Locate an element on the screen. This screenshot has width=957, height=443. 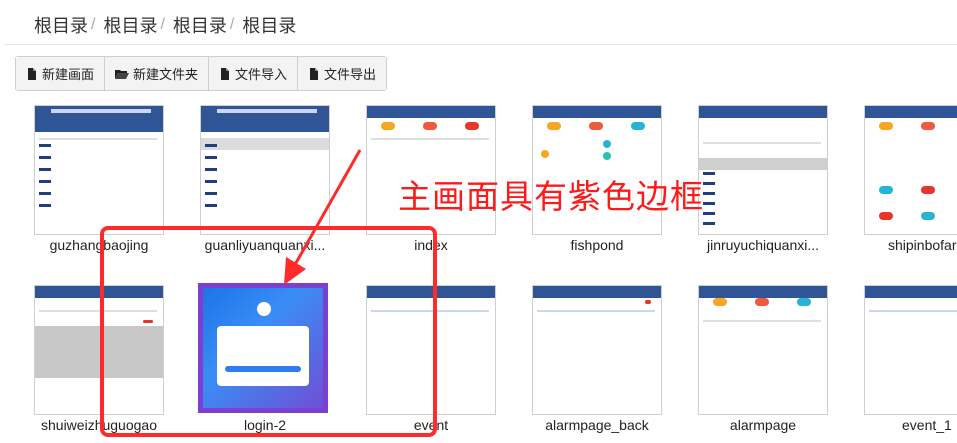
import-file-label: 文件导入 is located at coordinates (261, 74).